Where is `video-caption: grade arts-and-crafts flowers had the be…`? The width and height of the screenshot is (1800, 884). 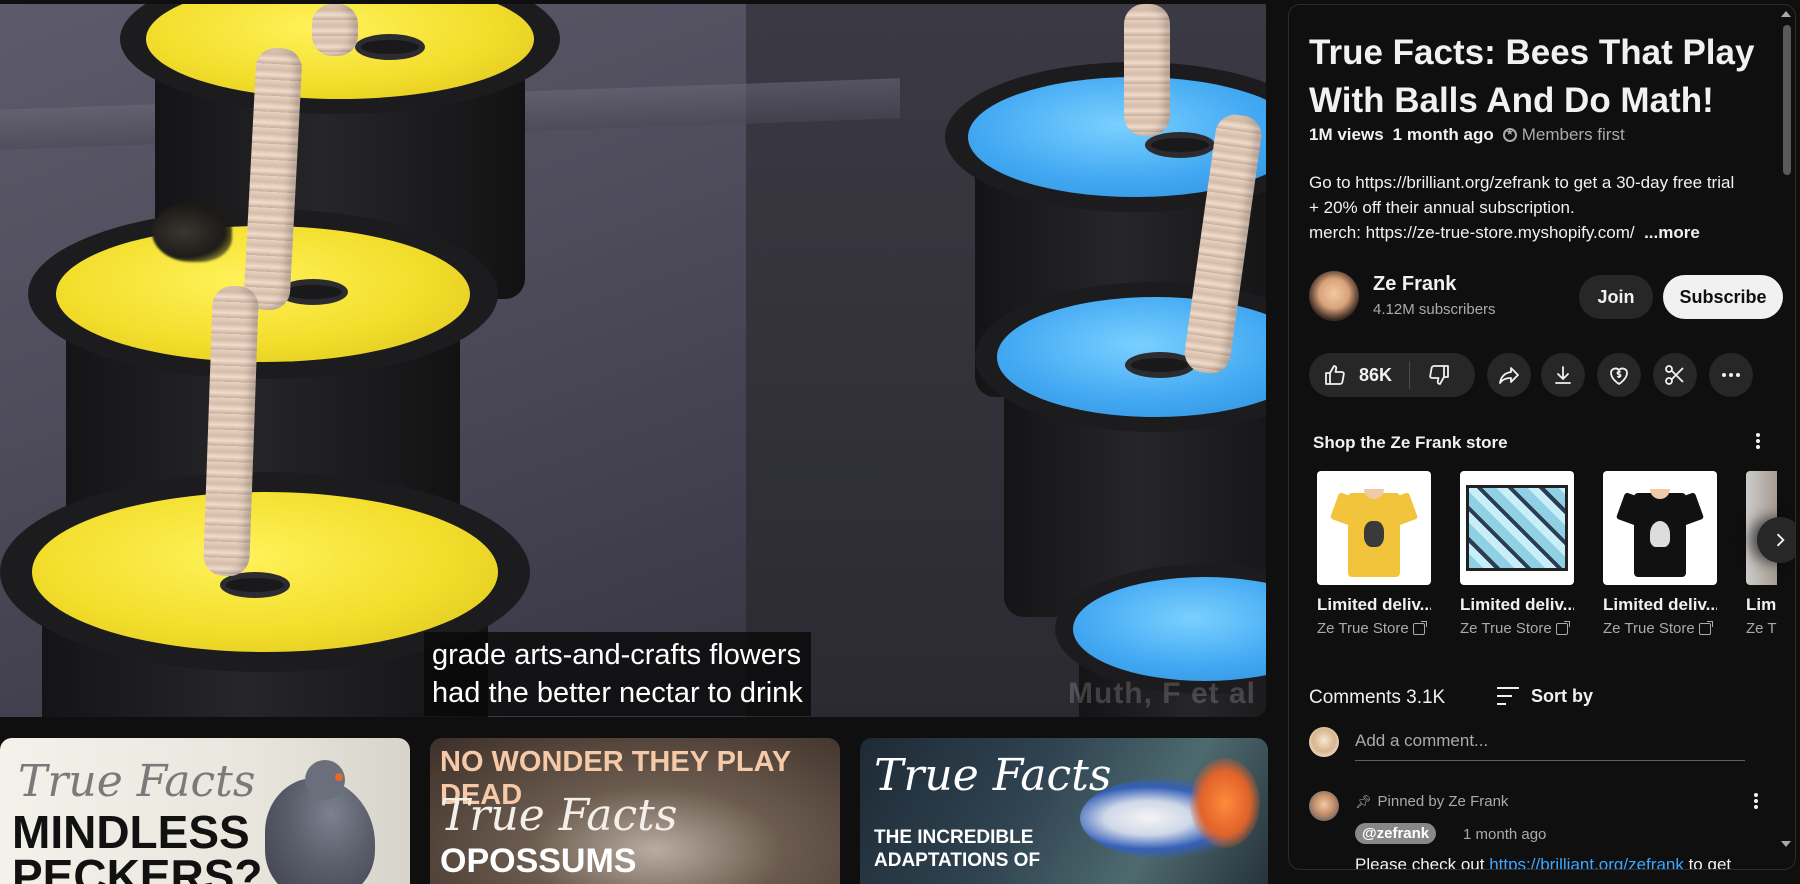 video-caption: grade arts-and-crafts flowers had the be… is located at coordinates (617, 674).